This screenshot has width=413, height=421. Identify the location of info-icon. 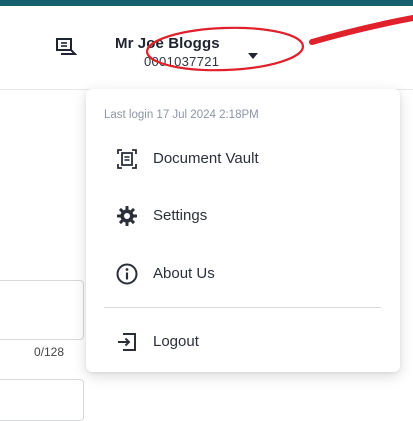
(127, 274).